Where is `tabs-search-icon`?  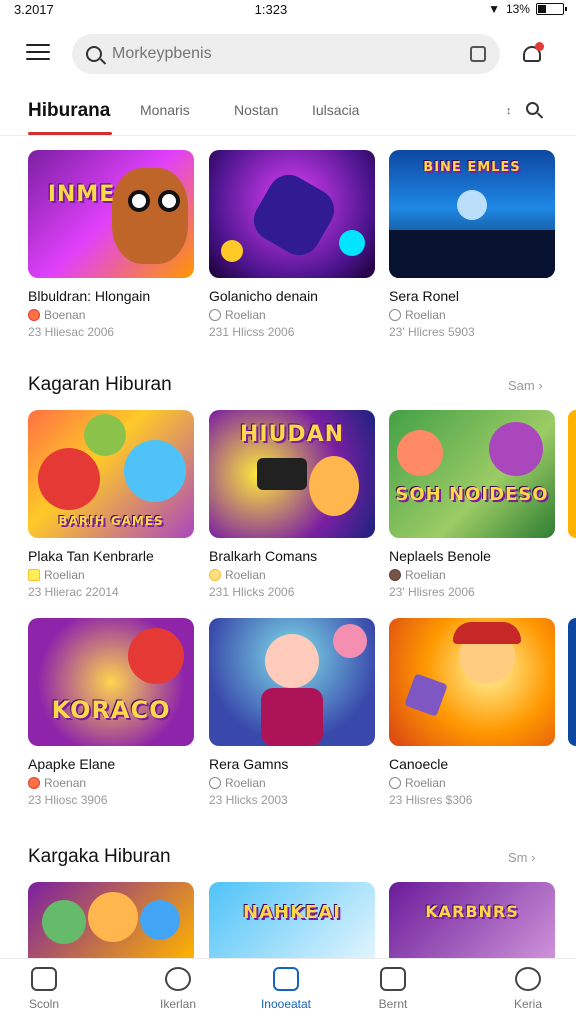 tabs-search-icon is located at coordinates (535, 111).